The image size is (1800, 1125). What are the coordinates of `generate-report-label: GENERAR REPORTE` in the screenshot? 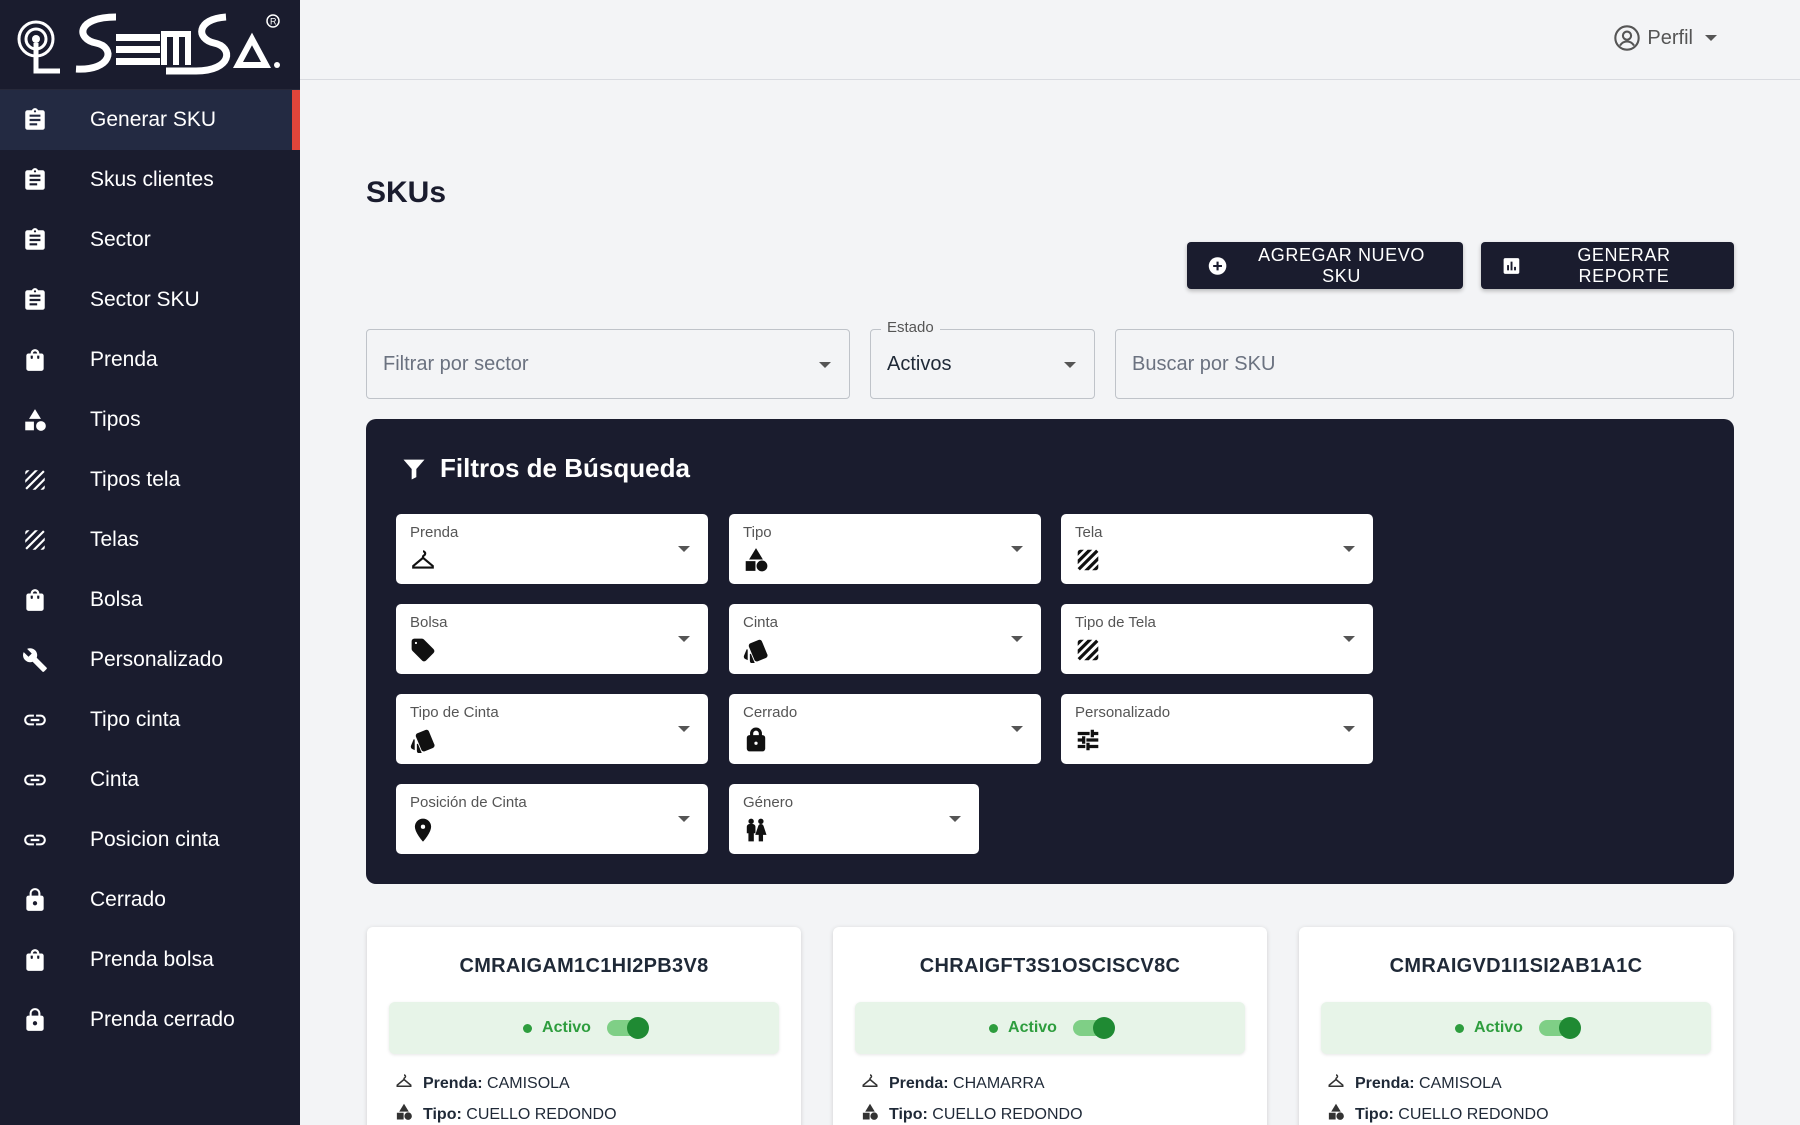 It's located at (1624, 265).